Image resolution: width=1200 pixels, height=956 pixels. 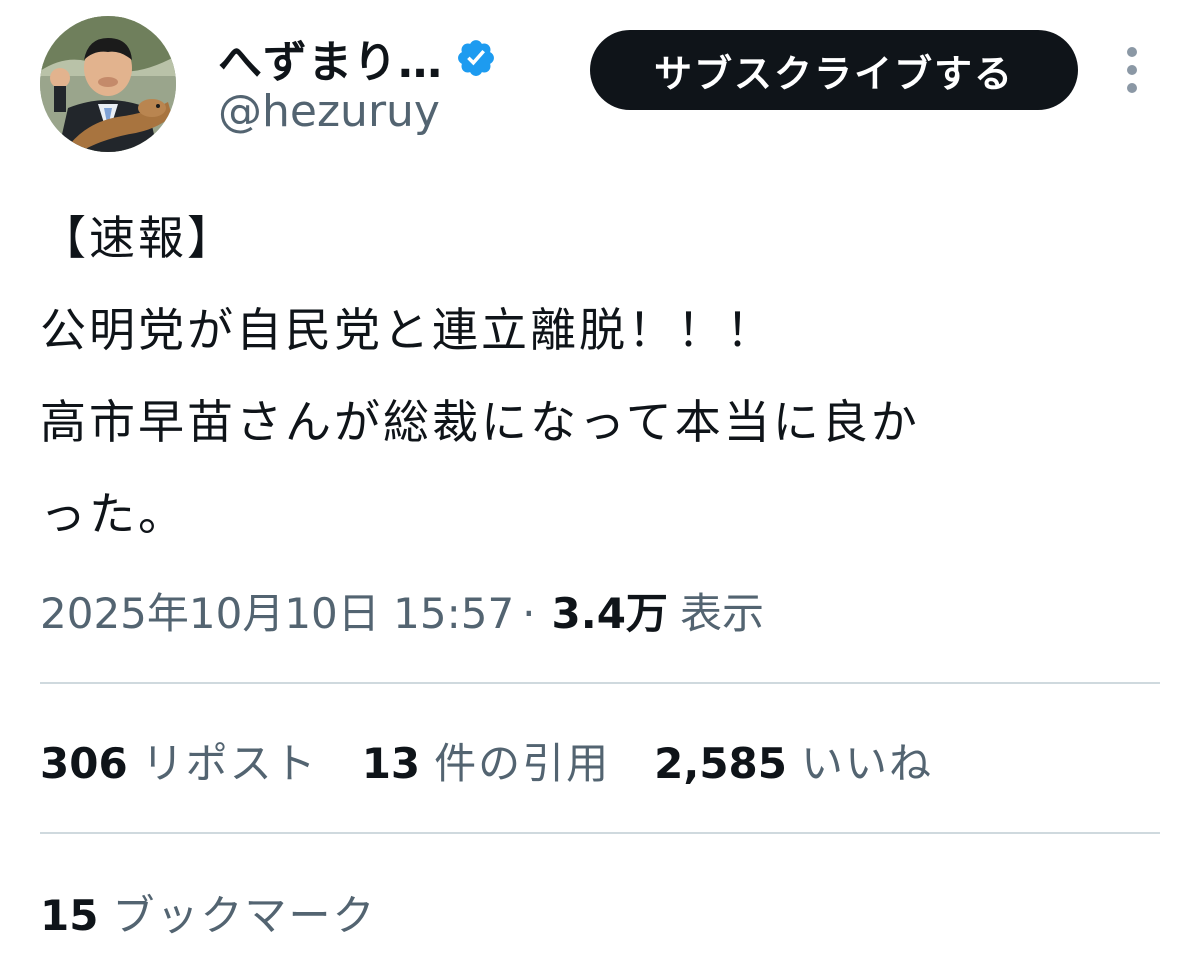 What do you see at coordinates (722, 610) in the screenshot?
I see `views-label: 表示` at bounding box center [722, 610].